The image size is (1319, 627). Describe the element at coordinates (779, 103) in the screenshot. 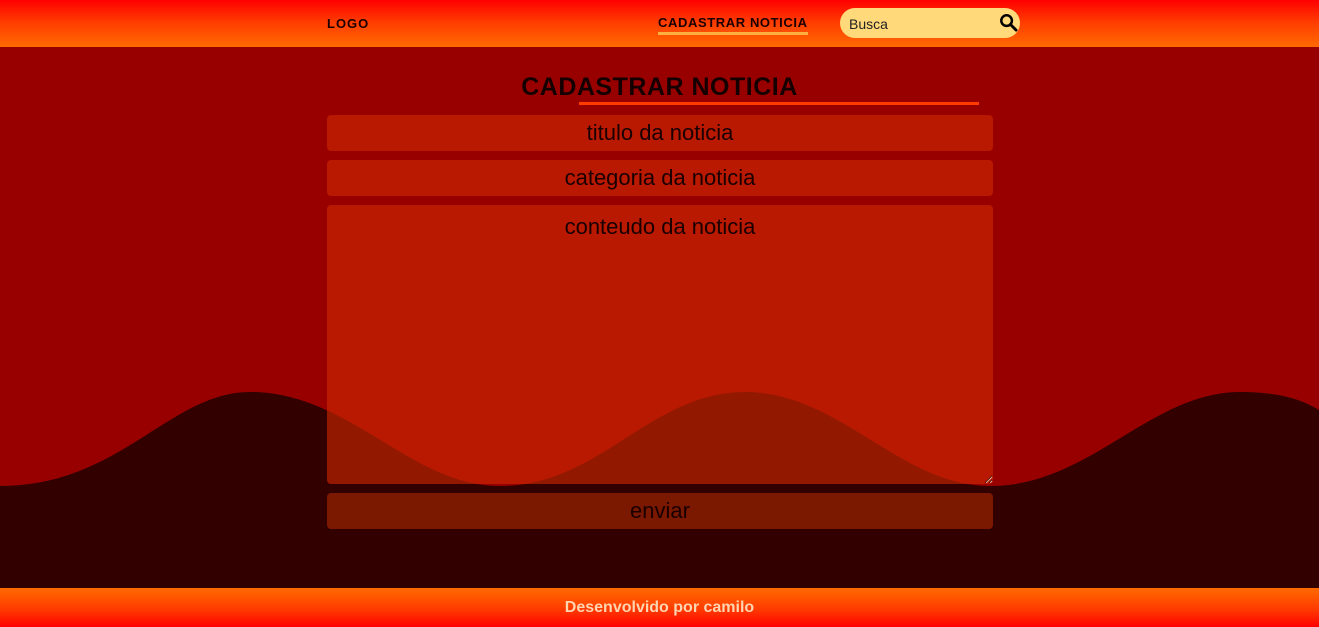

I see `title-underline` at that location.